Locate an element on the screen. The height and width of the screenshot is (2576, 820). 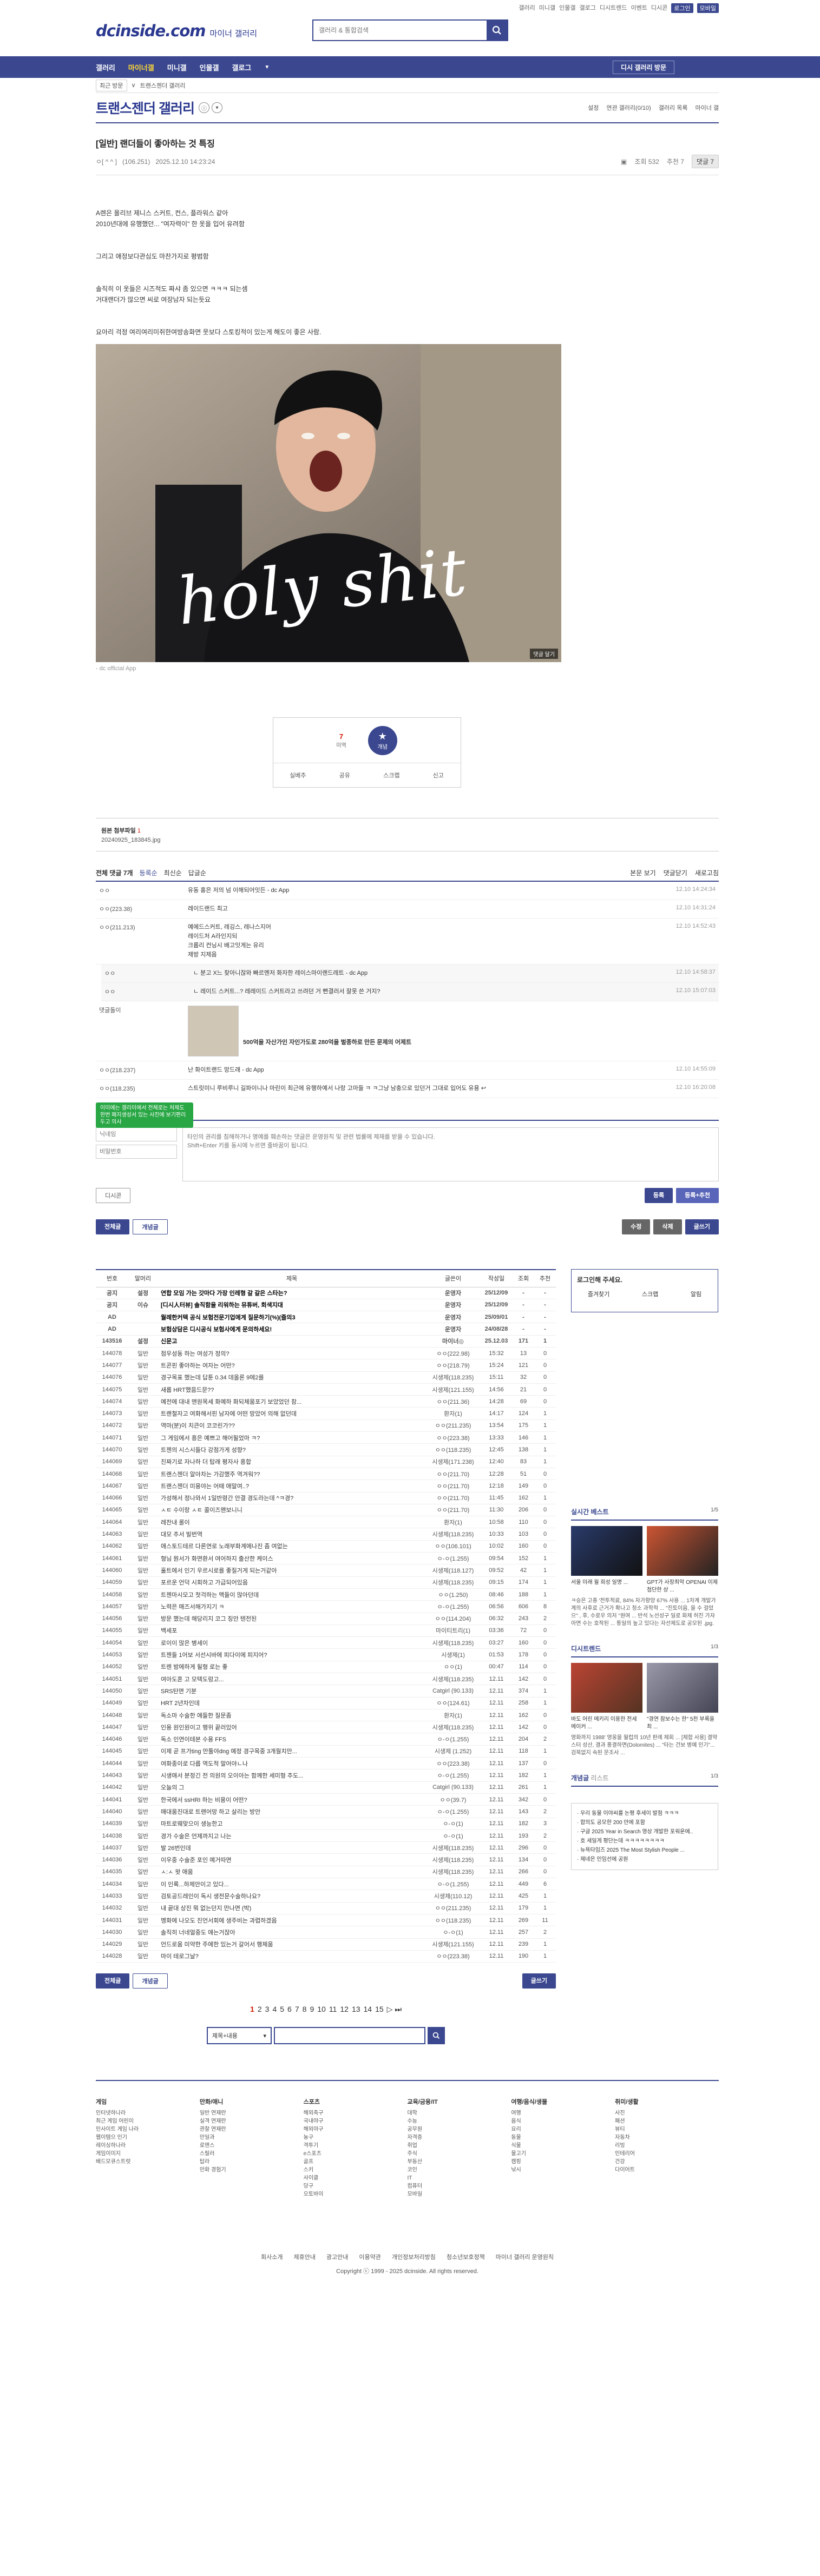
row-writer: ㅇㅇ(1.250) is located at coordinates (453, 1594).